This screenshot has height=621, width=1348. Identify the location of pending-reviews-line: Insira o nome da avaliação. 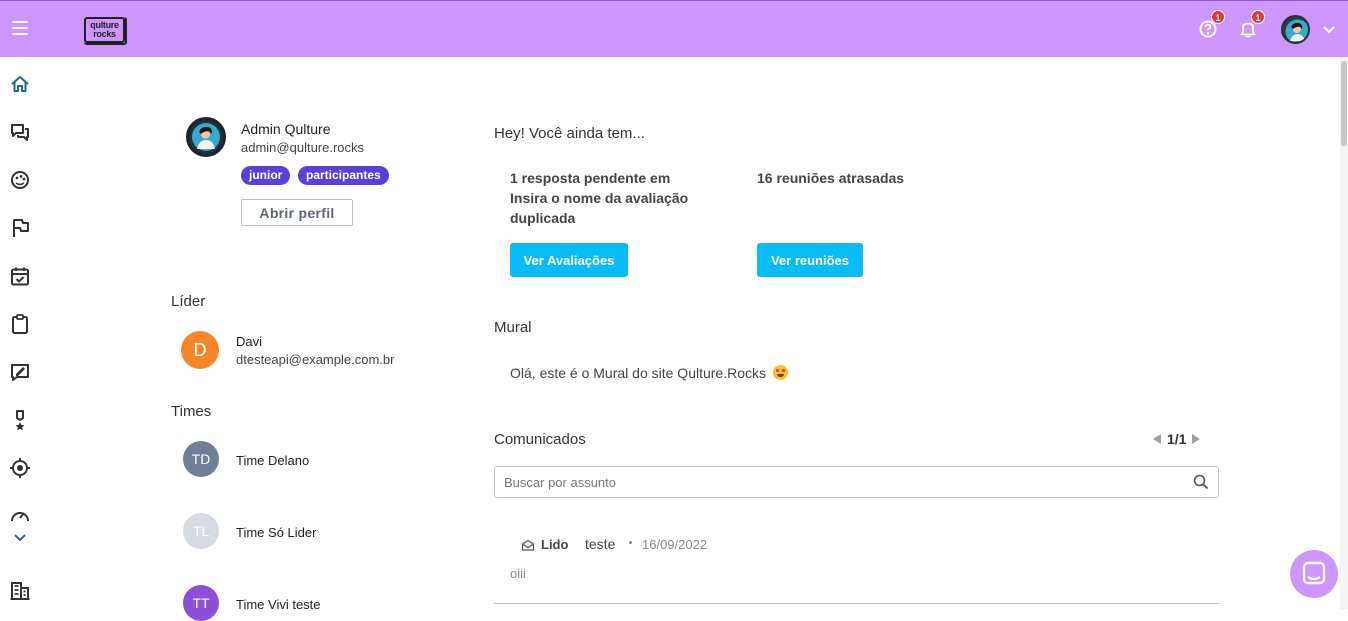
(599, 198).